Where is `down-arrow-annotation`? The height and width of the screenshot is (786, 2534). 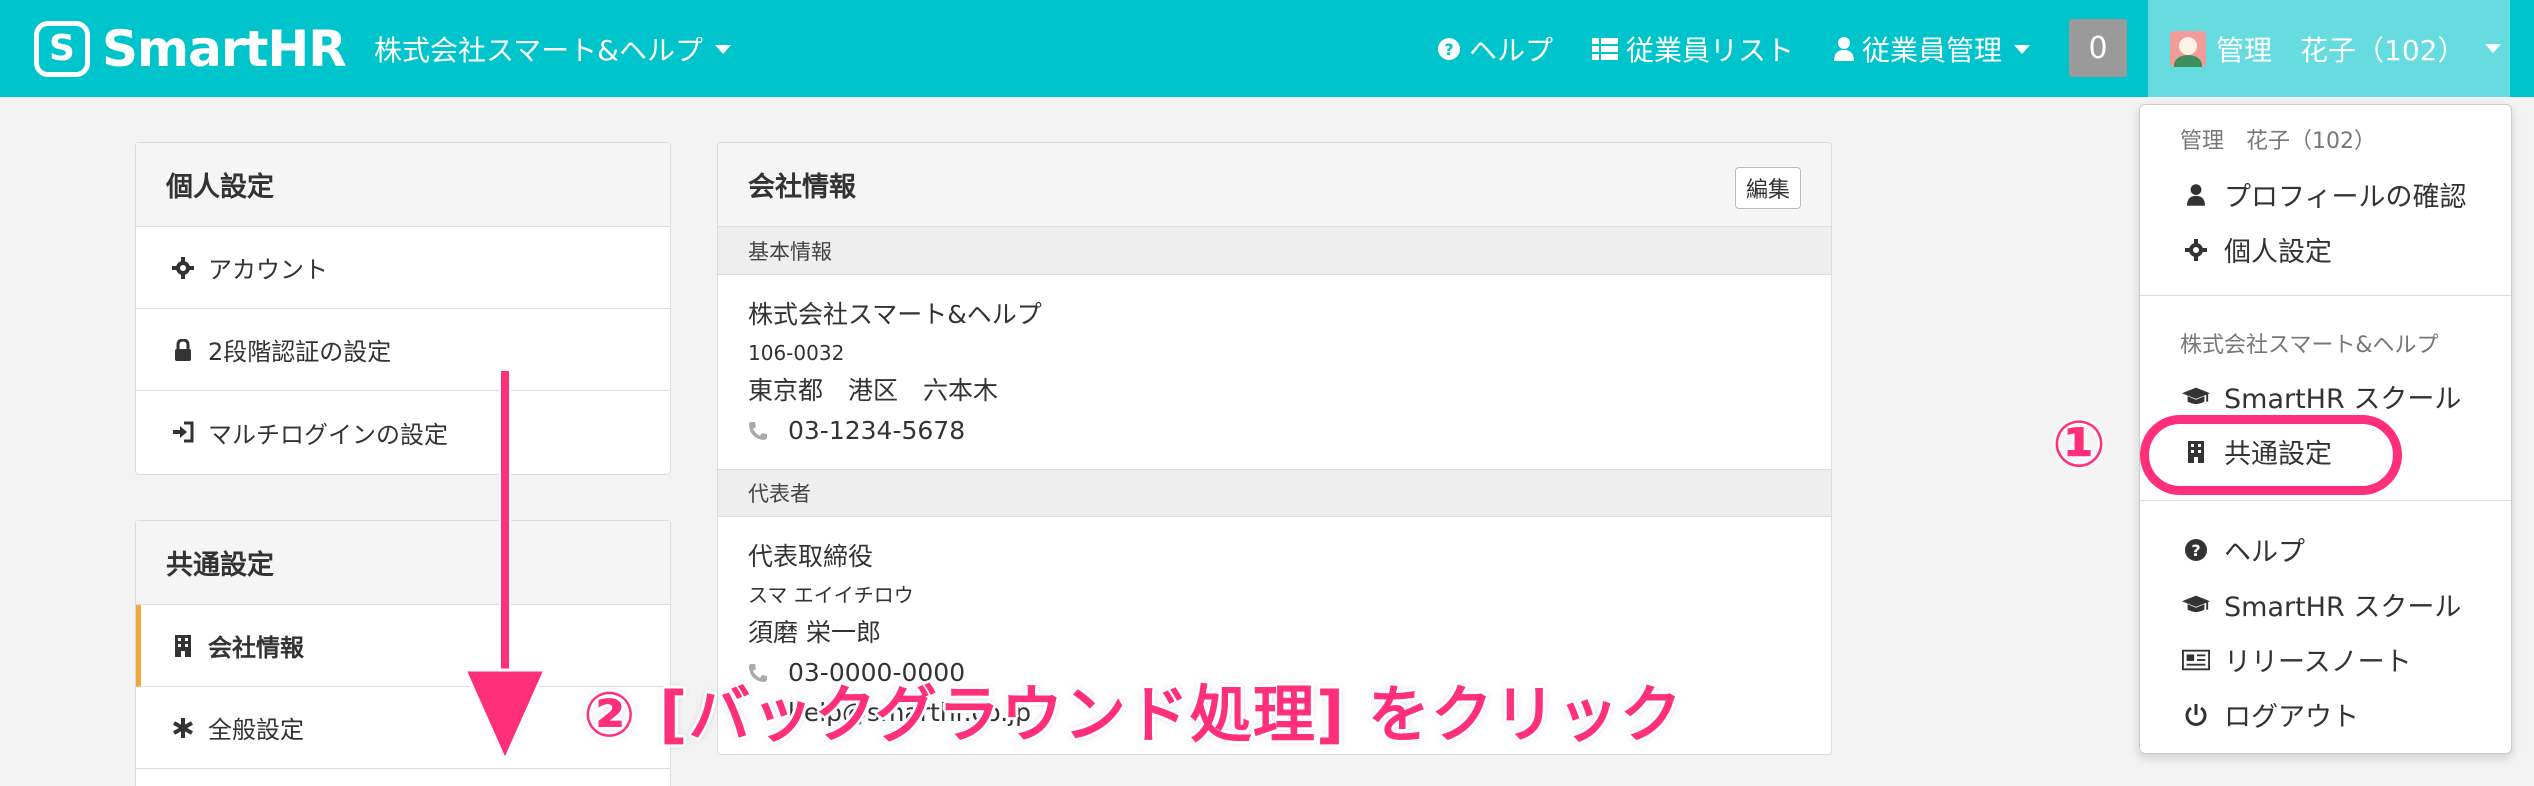 down-arrow-annotation is located at coordinates (505, 567).